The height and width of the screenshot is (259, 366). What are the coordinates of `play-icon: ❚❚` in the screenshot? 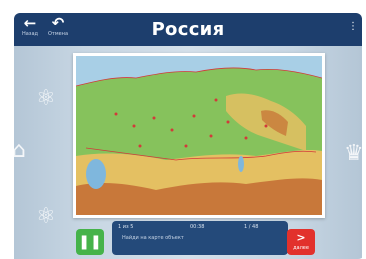 It's located at (90, 242).